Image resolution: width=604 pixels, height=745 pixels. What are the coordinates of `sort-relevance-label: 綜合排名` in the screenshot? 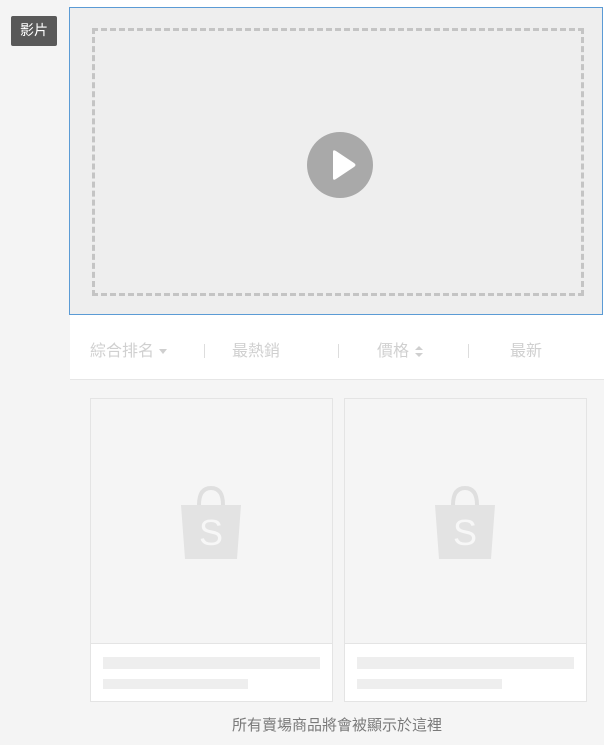 It's located at (122, 350).